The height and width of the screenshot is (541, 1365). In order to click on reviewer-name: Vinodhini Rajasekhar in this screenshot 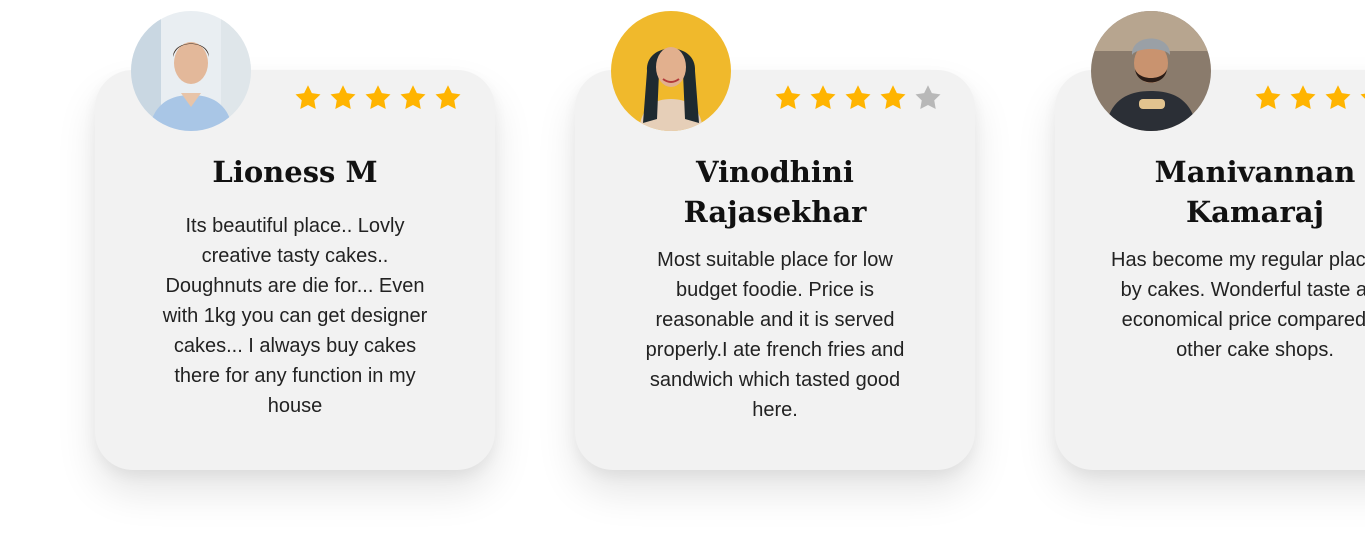, I will do `click(775, 192)`.